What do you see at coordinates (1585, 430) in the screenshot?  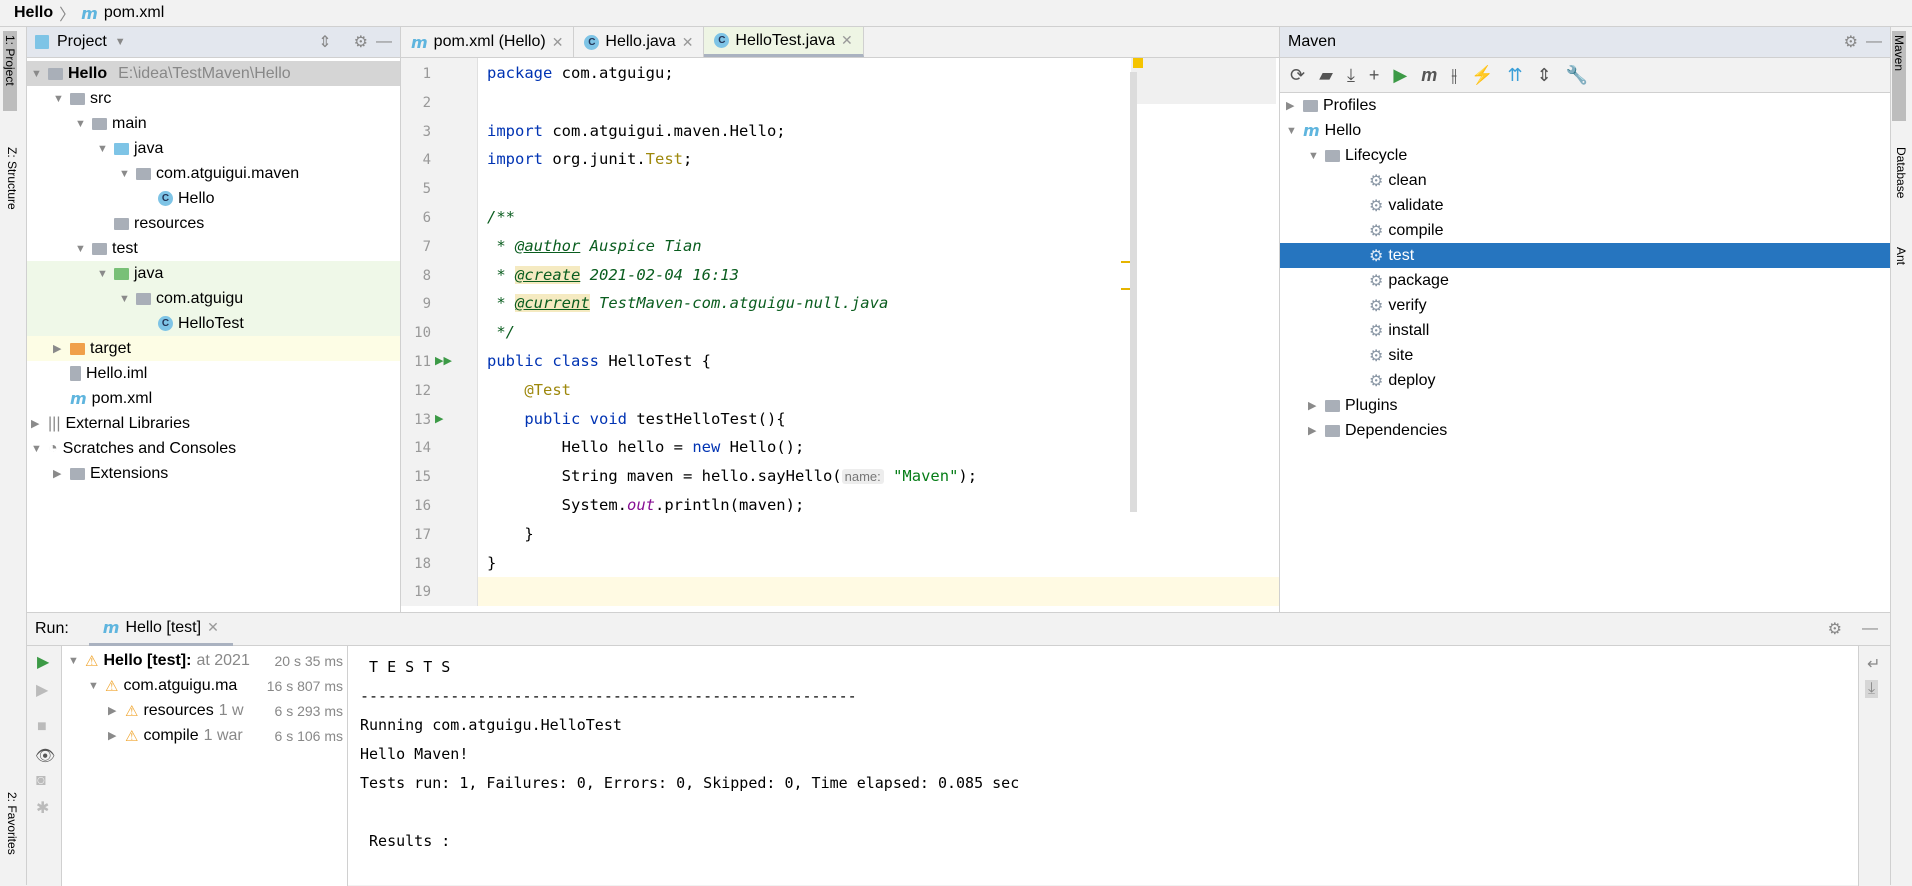 I see `maven-tree-item: ▶ Dependencies` at bounding box center [1585, 430].